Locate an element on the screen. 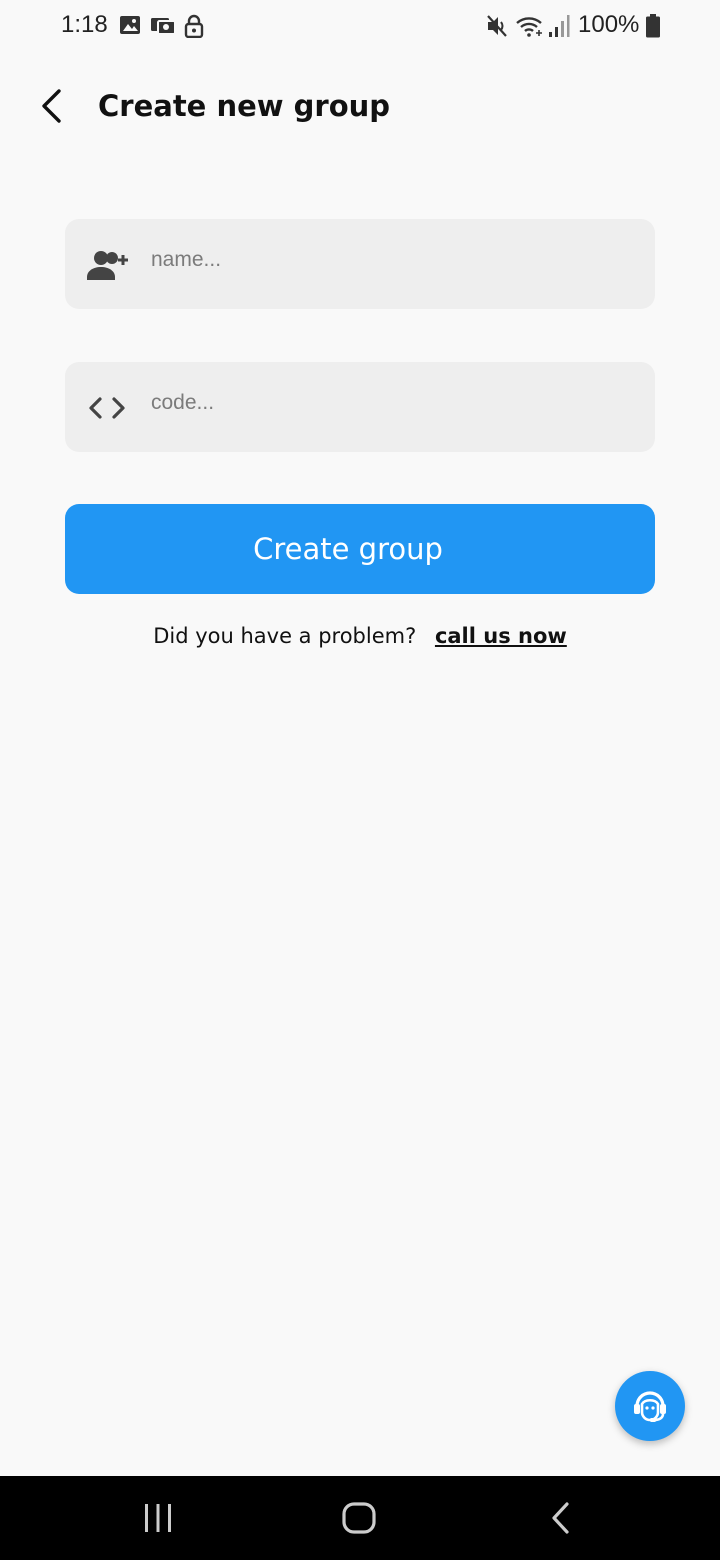 Image resolution: width=720 pixels, height=1560 pixels. help-line: Did you have a problem? call us now is located at coordinates (360, 636).